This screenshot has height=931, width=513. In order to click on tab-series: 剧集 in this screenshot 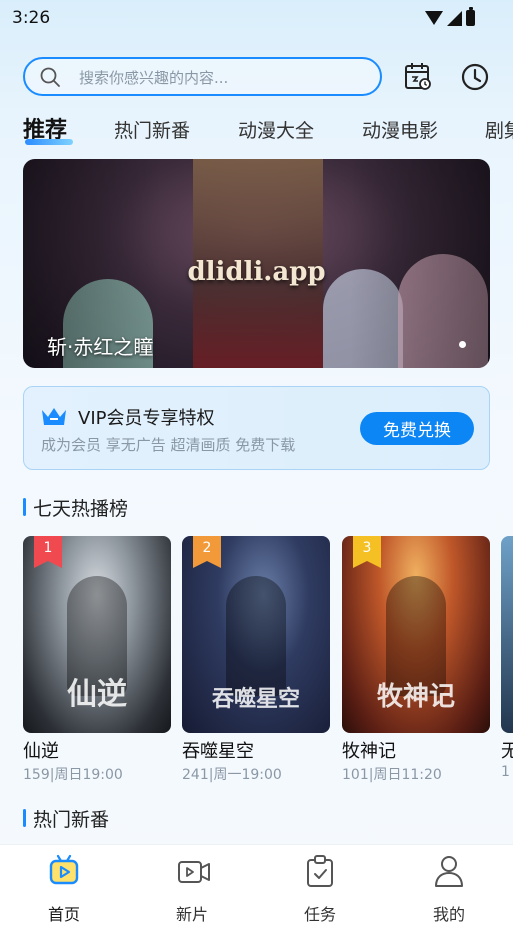, I will do `click(499, 129)`.